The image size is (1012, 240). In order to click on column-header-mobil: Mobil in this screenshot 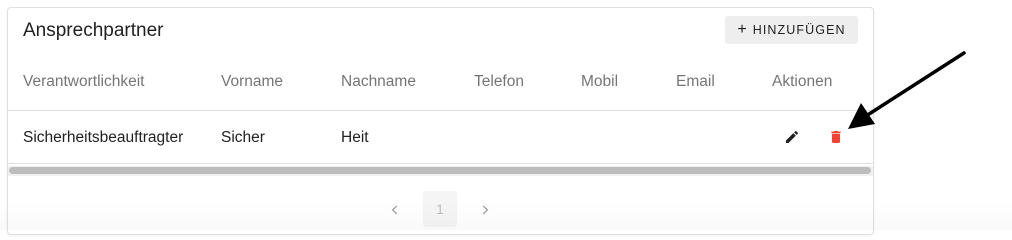, I will do `click(600, 81)`.